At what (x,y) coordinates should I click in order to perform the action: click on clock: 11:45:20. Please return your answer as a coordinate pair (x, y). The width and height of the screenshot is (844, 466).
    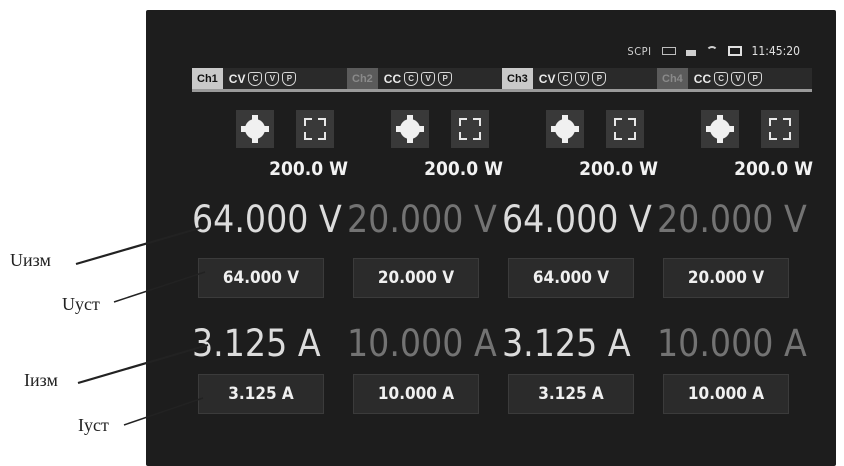
    Looking at the image, I should click on (775, 51).